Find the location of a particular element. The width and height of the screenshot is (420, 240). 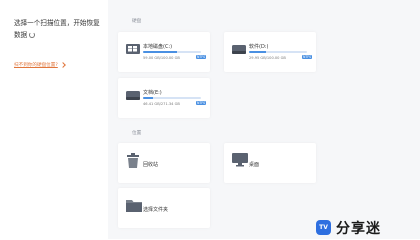

windows-drive-icon is located at coordinates (133, 49).